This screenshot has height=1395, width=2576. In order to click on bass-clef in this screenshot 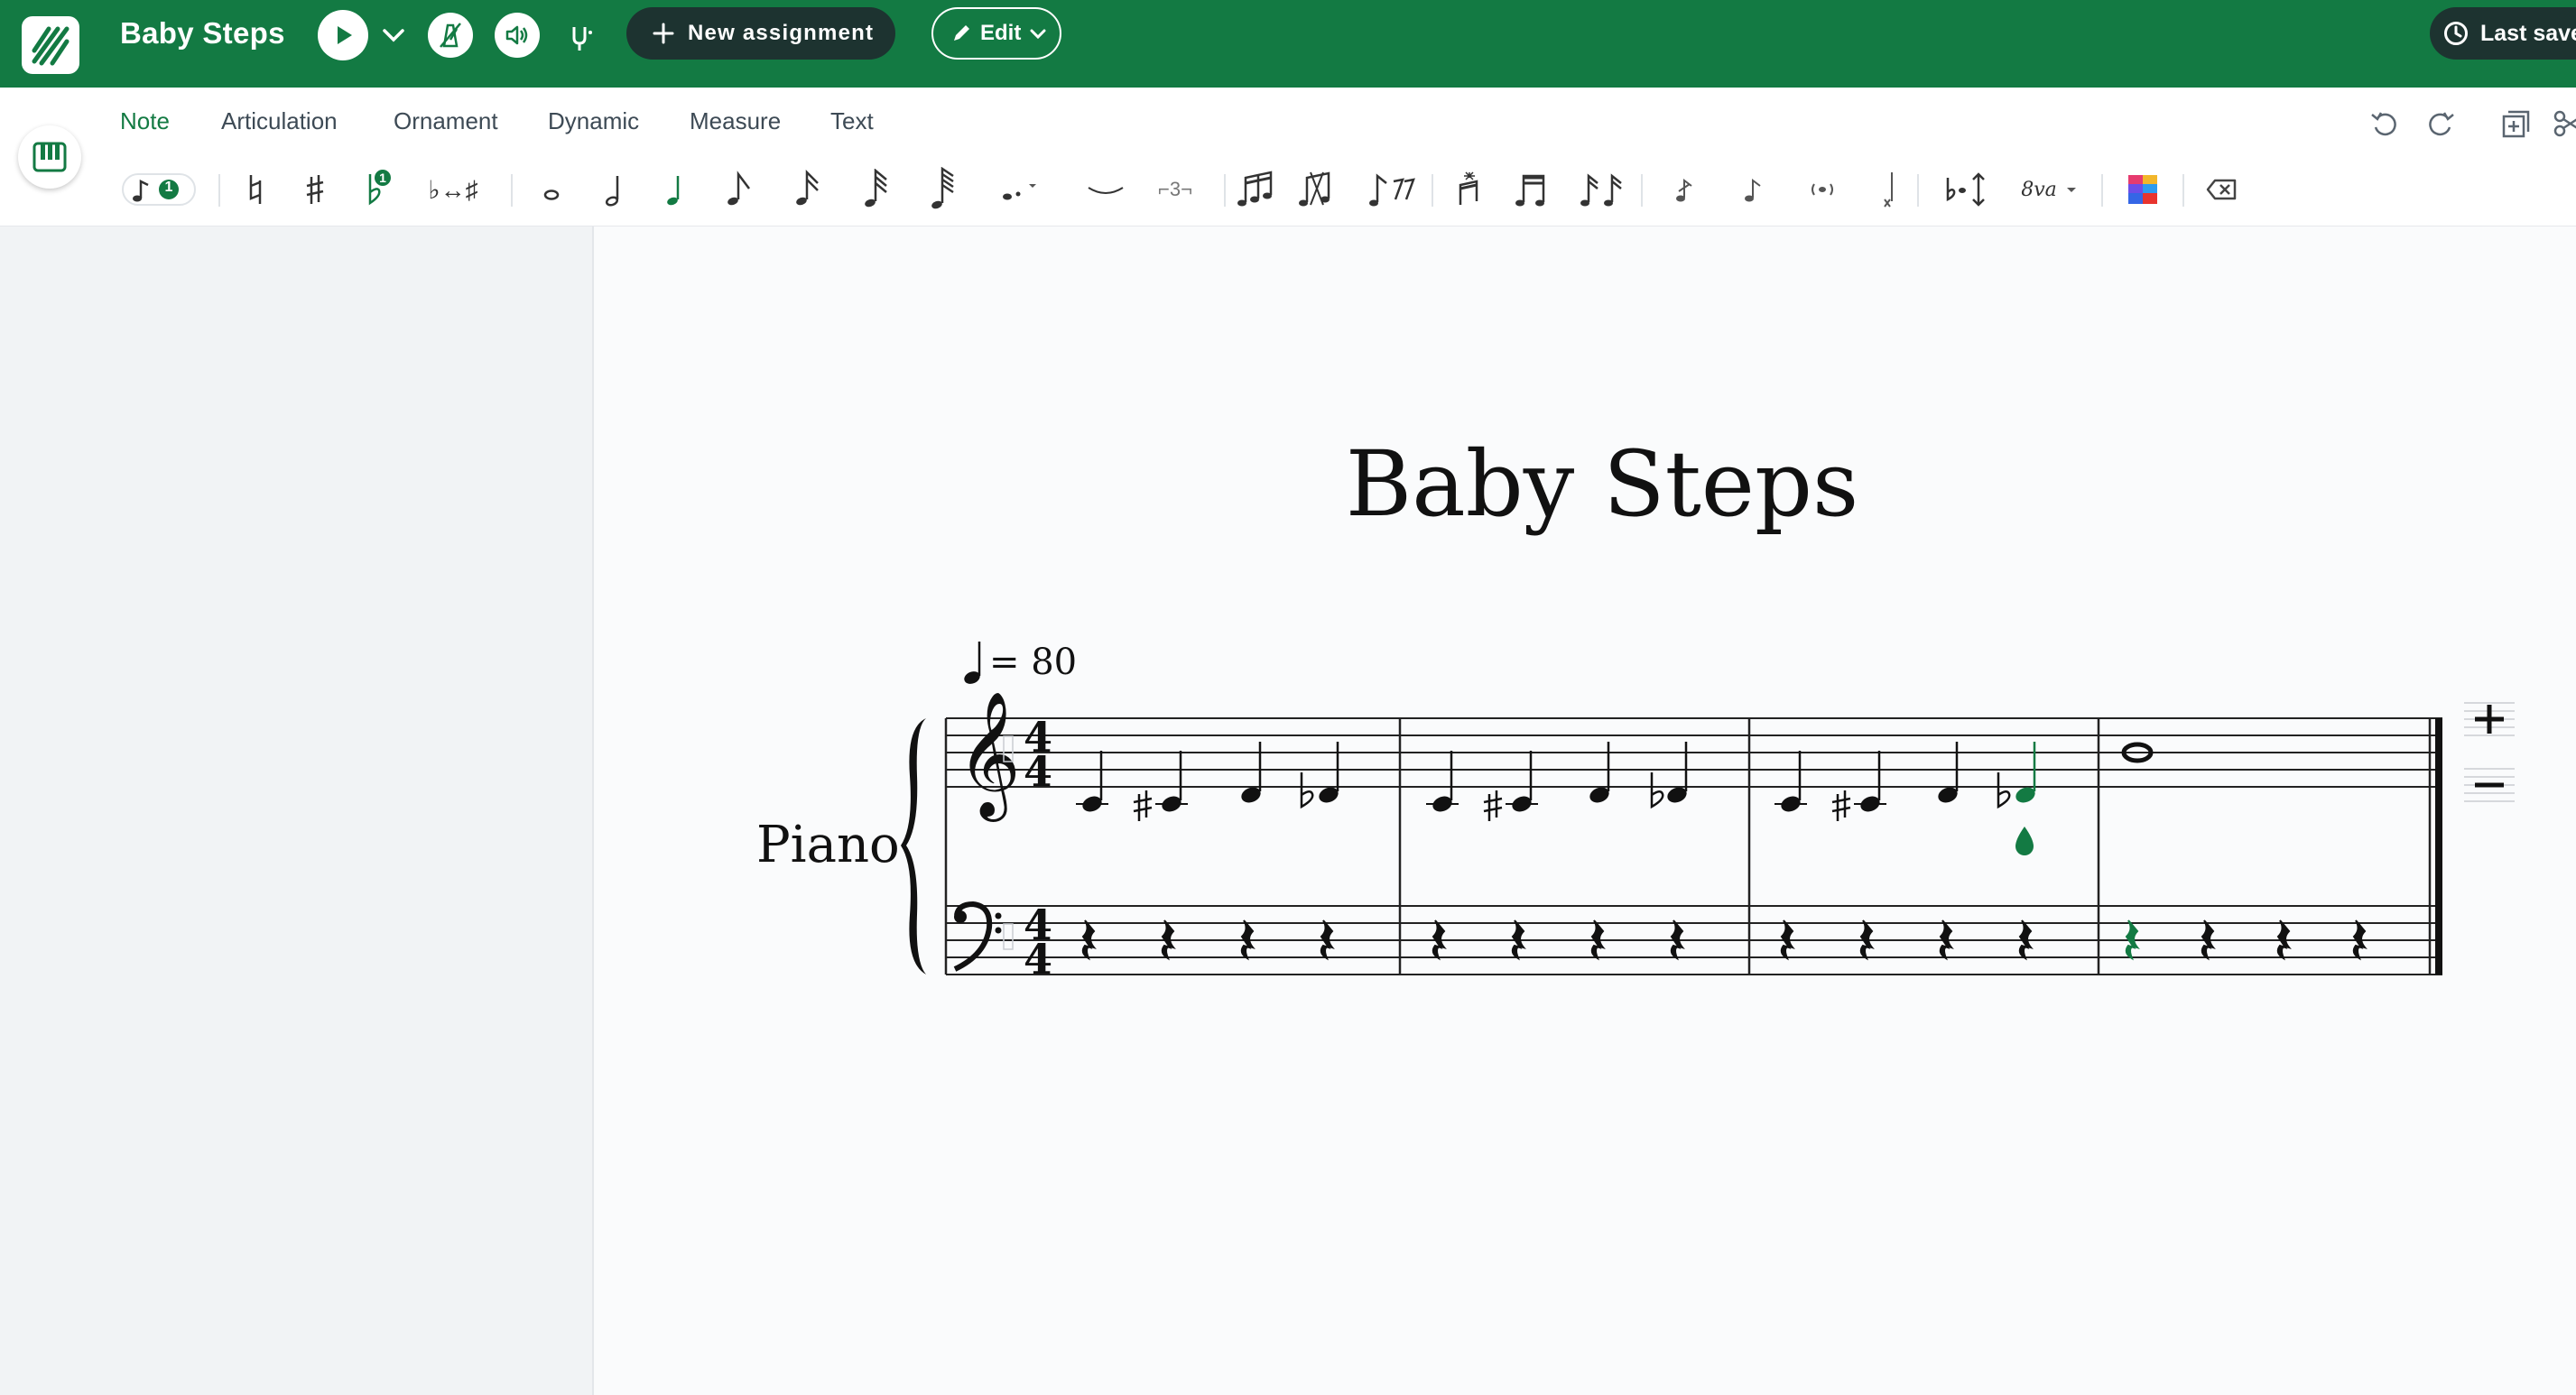, I will do `click(978, 936)`.